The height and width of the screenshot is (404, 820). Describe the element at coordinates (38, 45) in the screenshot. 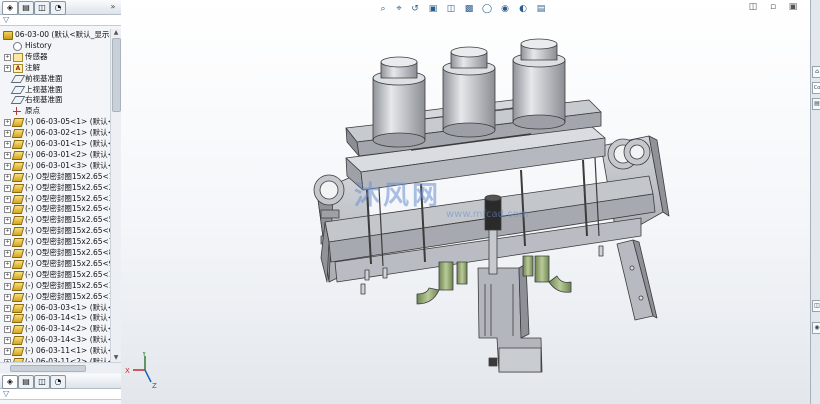

I see `tree-item-label: History` at that location.